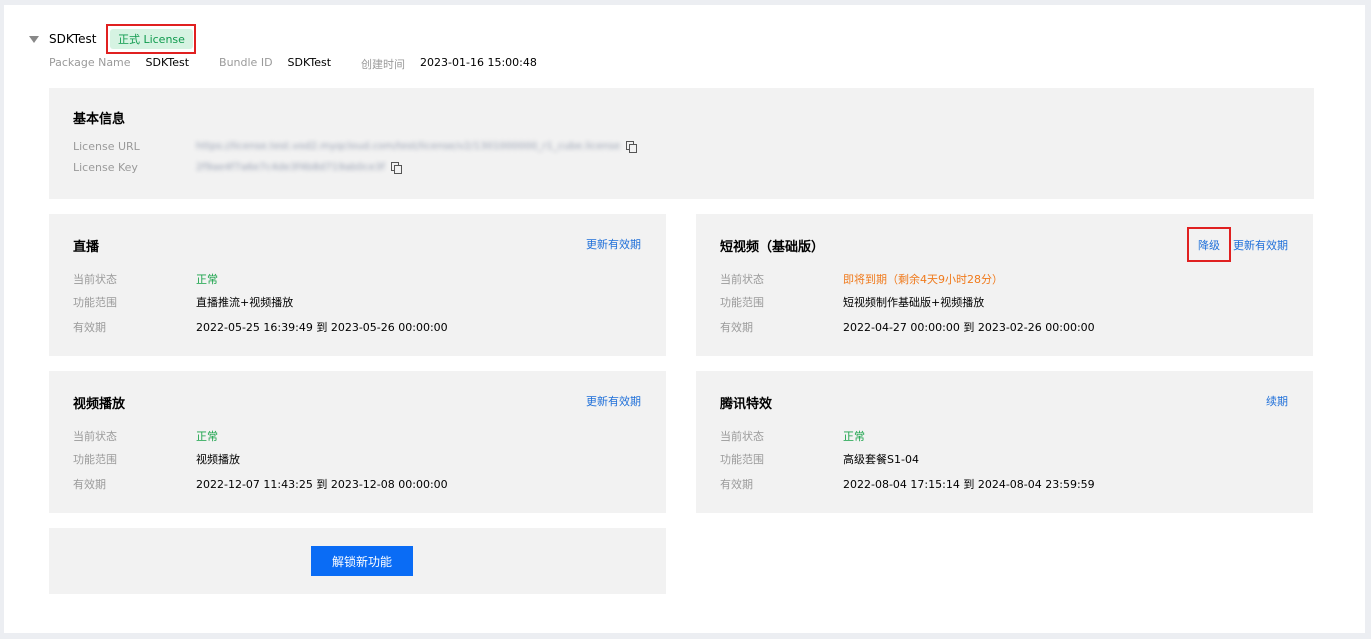 The image size is (1371, 639). Describe the element at coordinates (746, 404) in the screenshot. I see `card-title: 腾讯特效` at that location.